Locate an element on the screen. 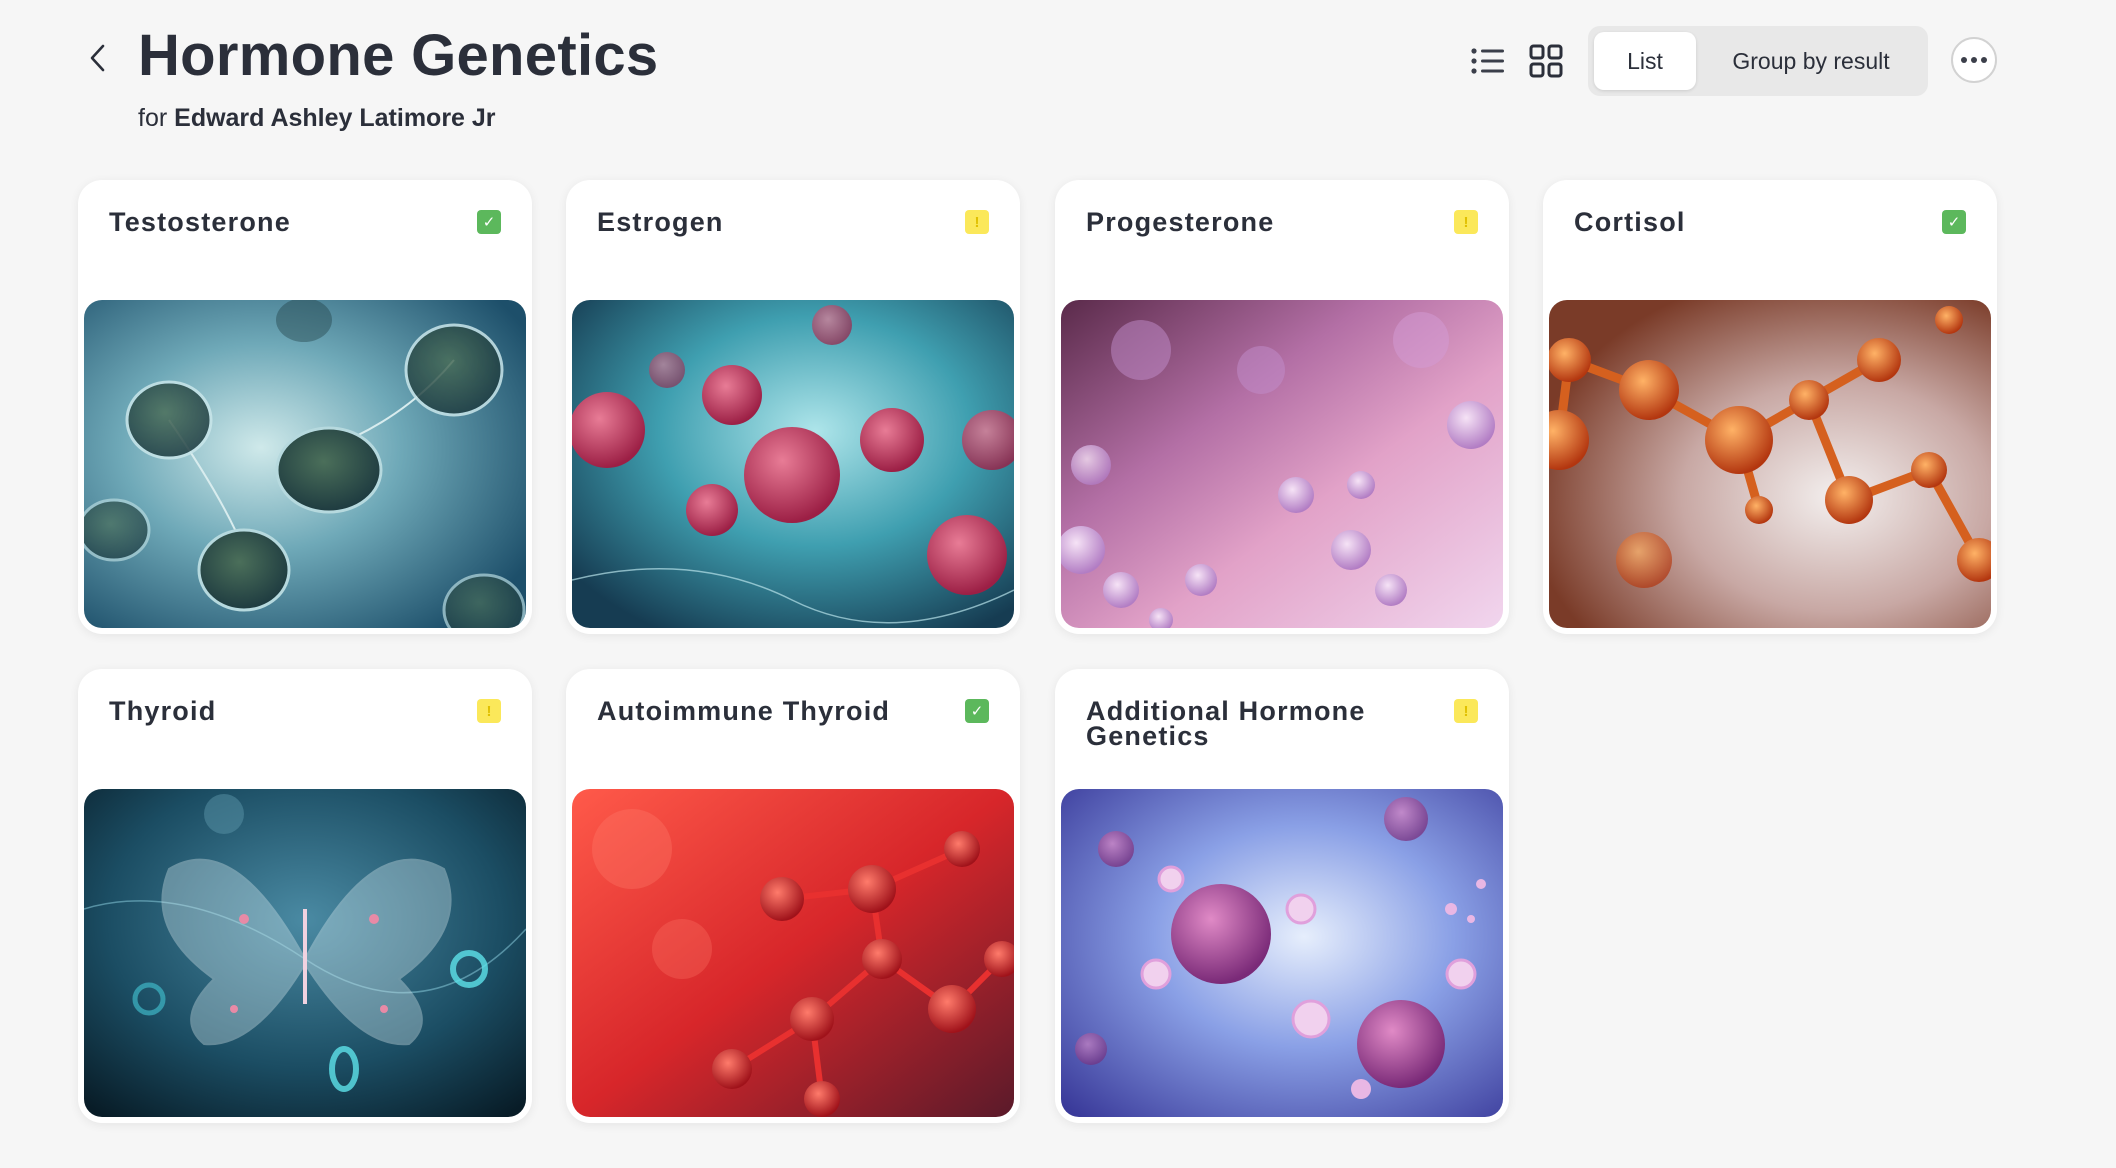 The width and height of the screenshot is (2116, 1168). back-button is located at coordinates (98, 58).